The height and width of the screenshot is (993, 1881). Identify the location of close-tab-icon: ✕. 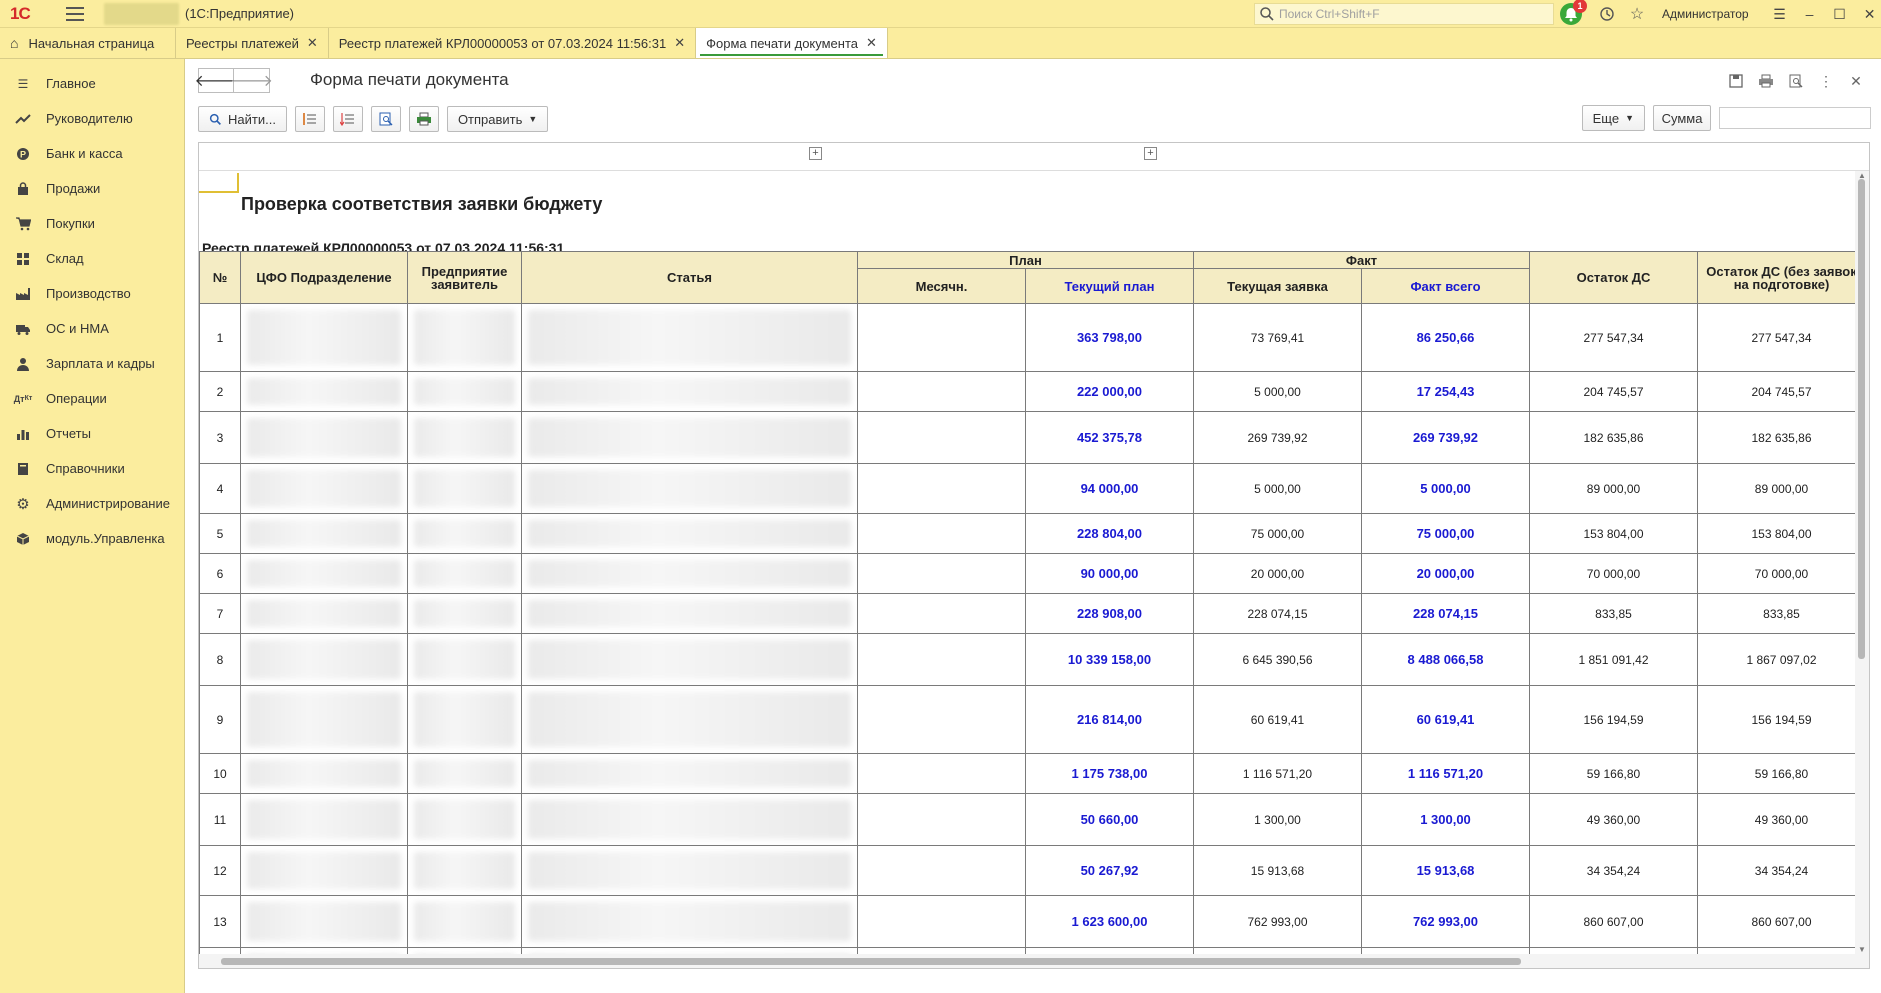
(871, 43).